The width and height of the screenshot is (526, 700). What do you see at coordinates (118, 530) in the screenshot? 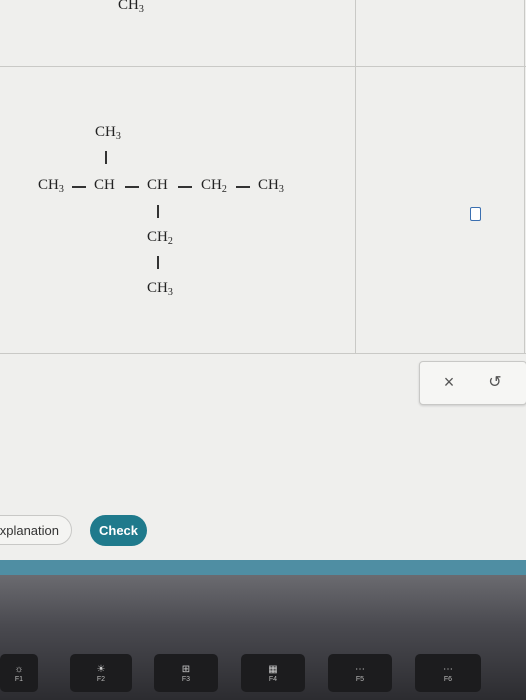
I see `check-button: Check` at bounding box center [118, 530].